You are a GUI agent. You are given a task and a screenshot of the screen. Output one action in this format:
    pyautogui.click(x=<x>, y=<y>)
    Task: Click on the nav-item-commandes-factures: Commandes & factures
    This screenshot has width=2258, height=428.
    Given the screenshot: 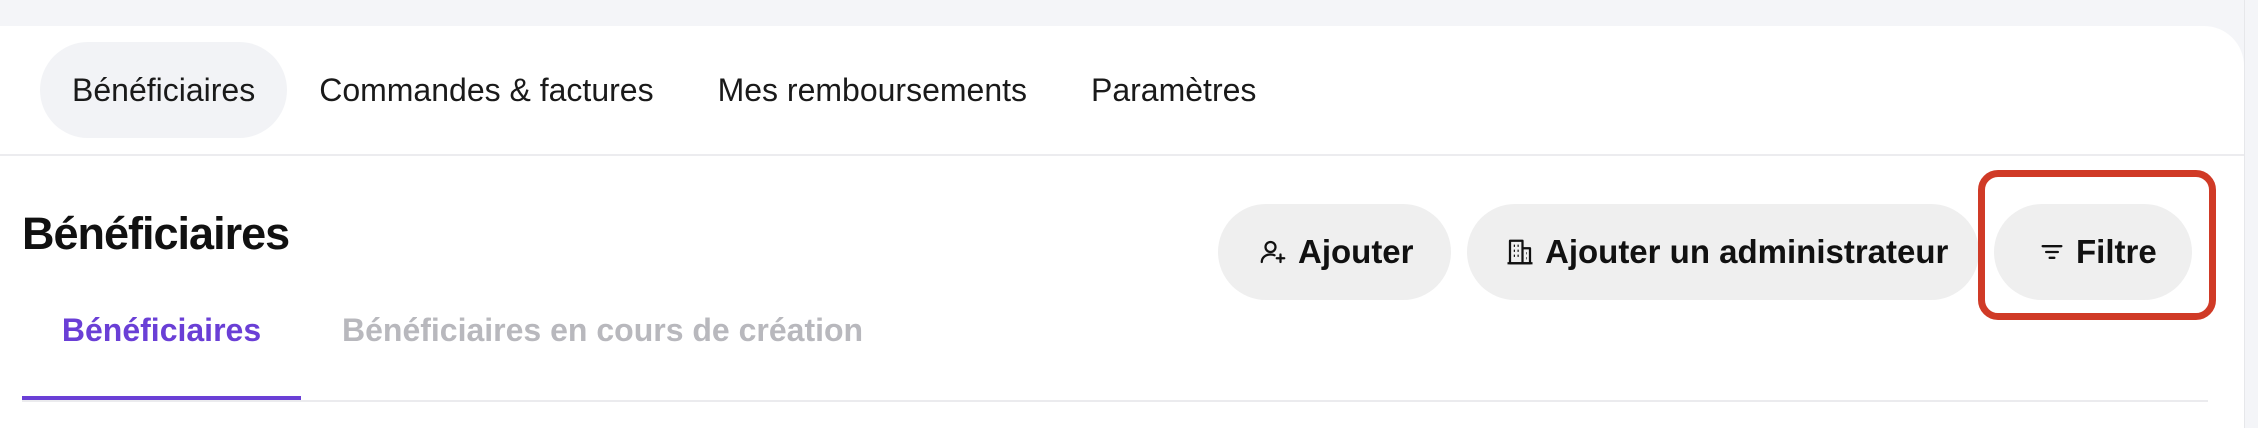 What is the action you would take?
    pyautogui.click(x=486, y=90)
    